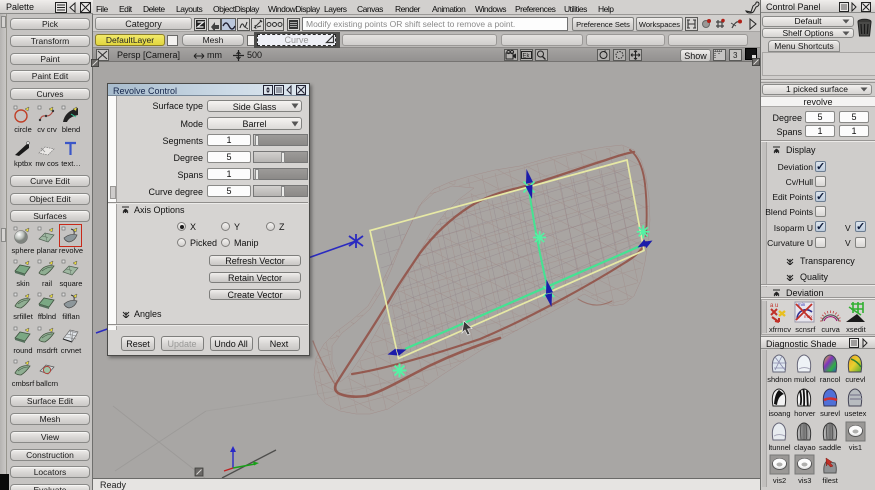 This screenshot has width=875, height=490. What do you see at coordinates (735, 55) in the screenshot?
I see `svg-text: 3` at bounding box center [735, 55].